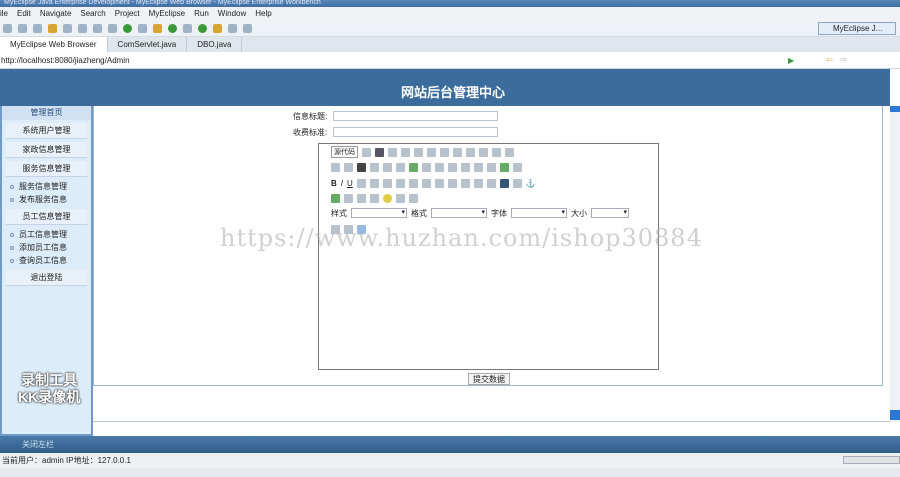  I want to click on radio-icon, so click(439, 167).